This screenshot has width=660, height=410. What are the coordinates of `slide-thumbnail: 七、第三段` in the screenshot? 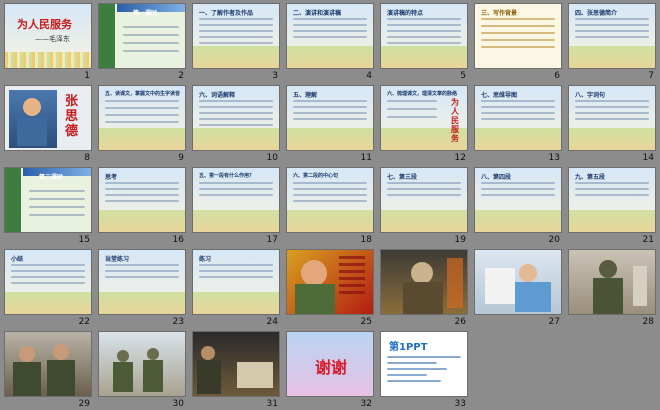 It's located at (424, 200).